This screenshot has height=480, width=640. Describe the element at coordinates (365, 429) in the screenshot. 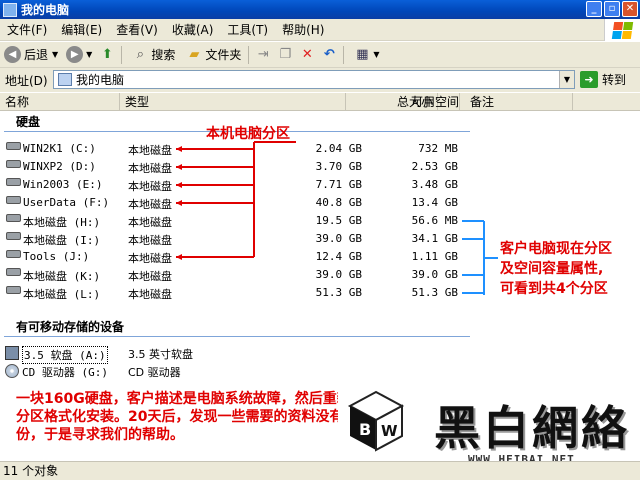

I see `svg-text: B` at that location.